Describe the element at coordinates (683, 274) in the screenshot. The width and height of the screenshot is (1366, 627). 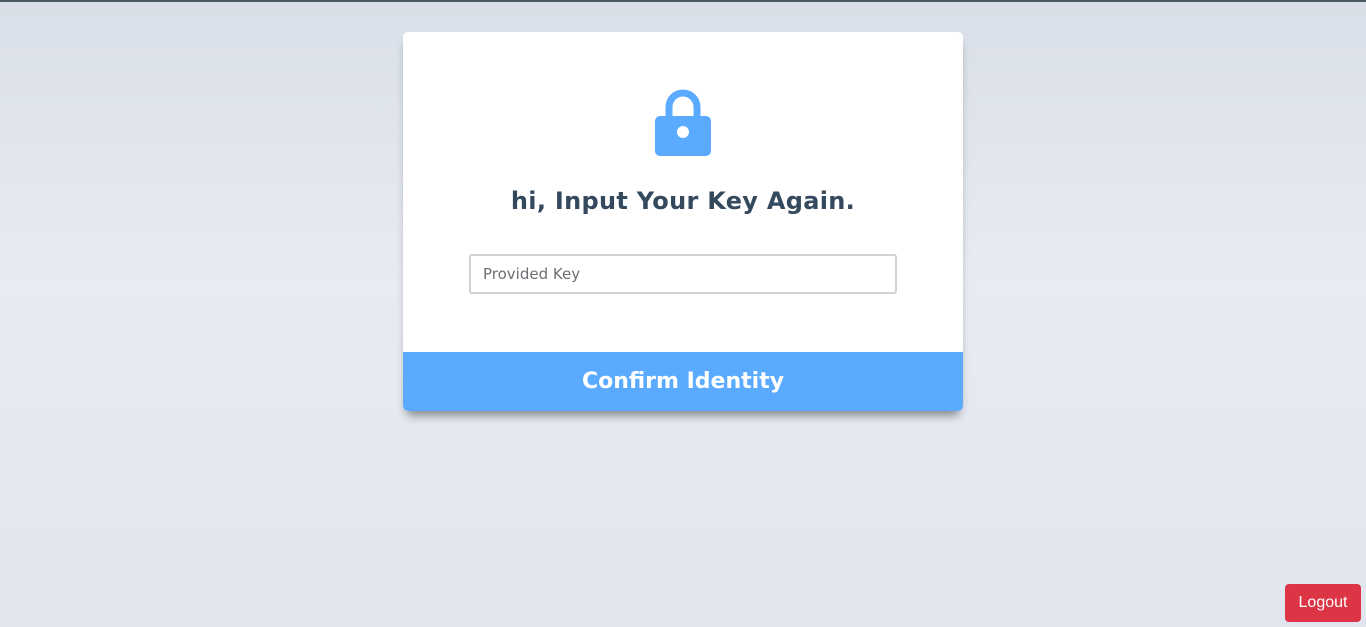
I see `provided-key-input` at that location.